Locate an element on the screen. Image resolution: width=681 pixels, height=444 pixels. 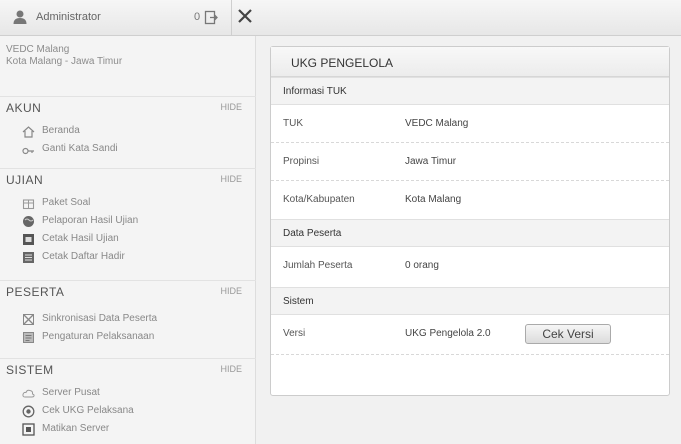
data-peserta-header: Data Peserta is located at coordinates (470, 233).